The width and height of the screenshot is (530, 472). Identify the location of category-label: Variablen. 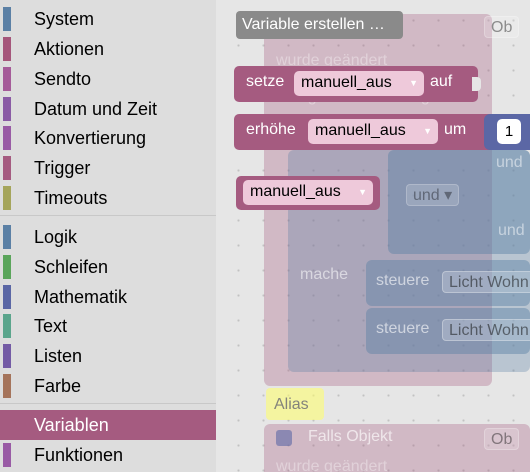
(71, 425).